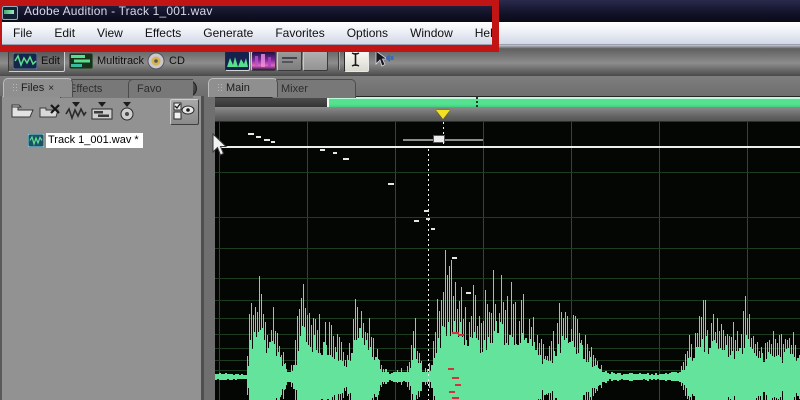 This screenshot has height=400, width=800. What do you see at coordinates (50, 61) in the screenshot?
I see `edit-view-label: Edit` at bounding box center [50, 61].